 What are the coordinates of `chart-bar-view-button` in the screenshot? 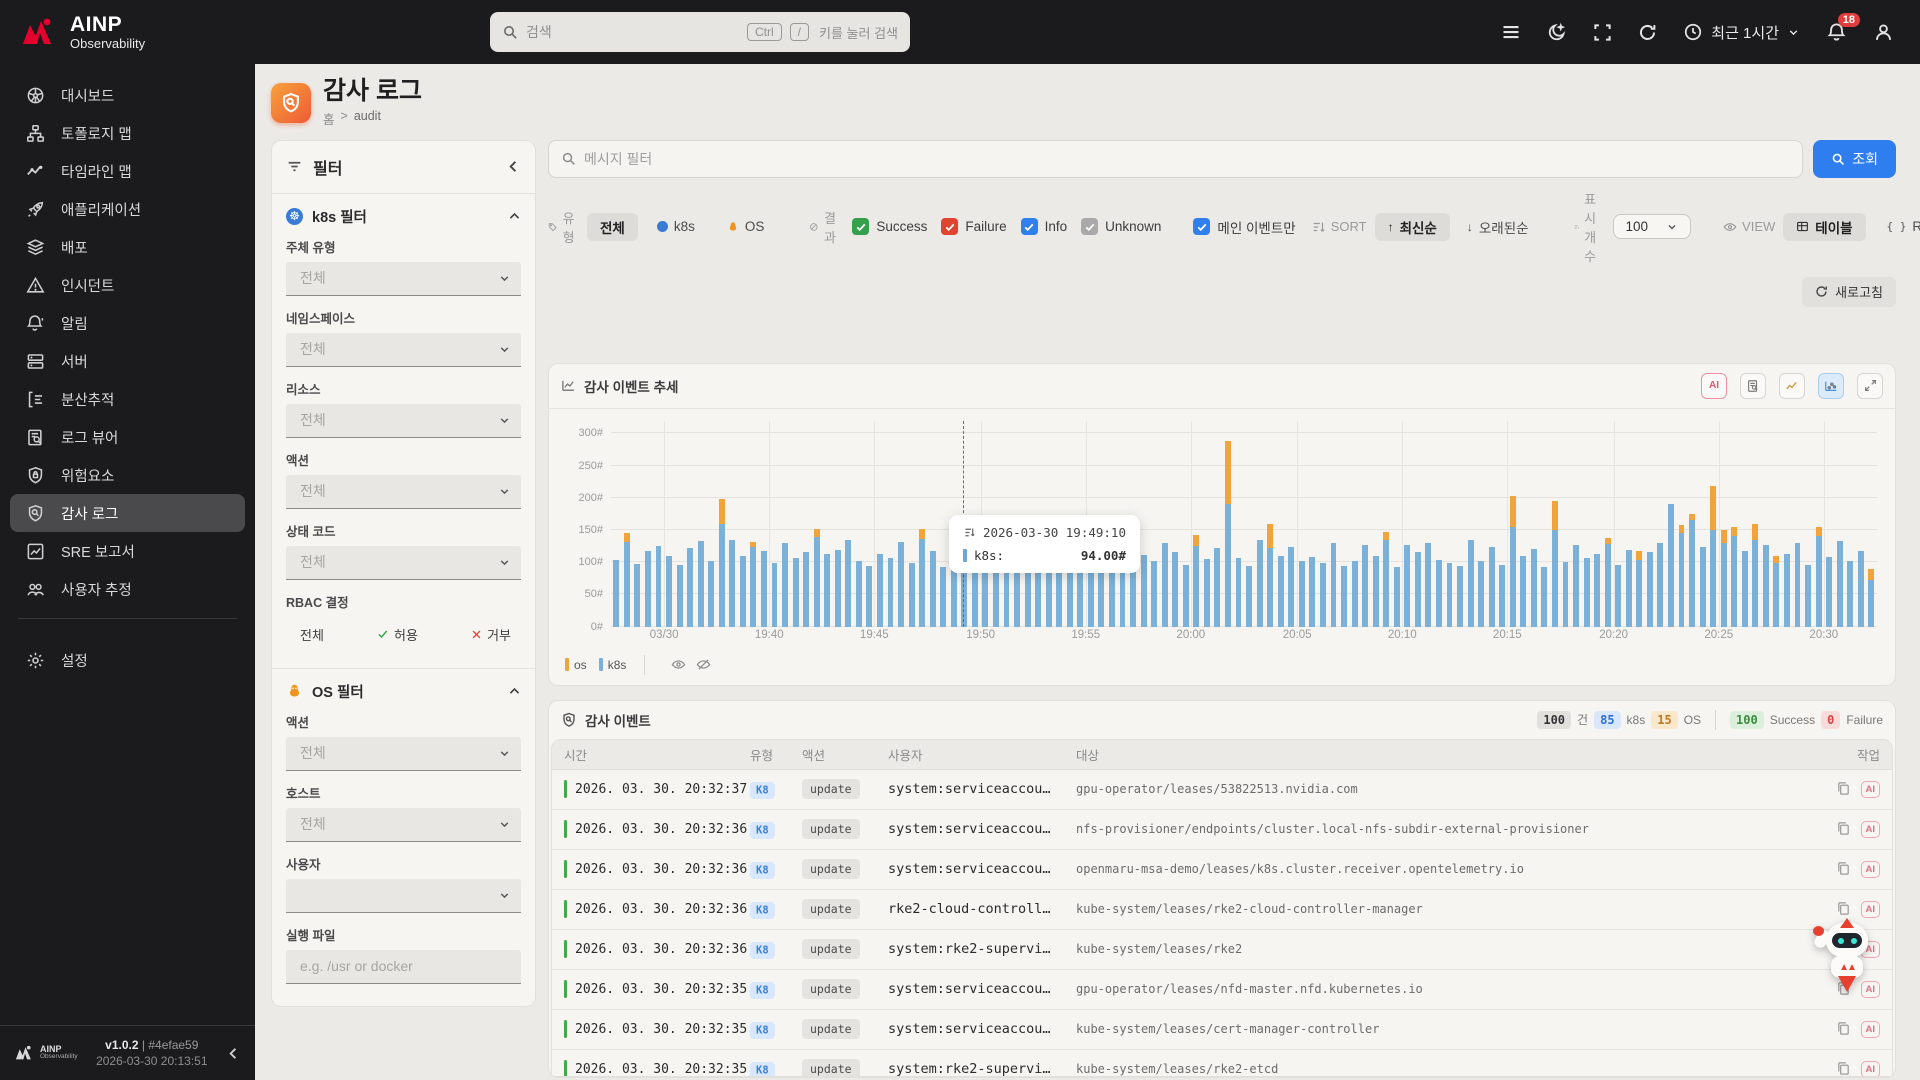 It's located at (1831, 385).